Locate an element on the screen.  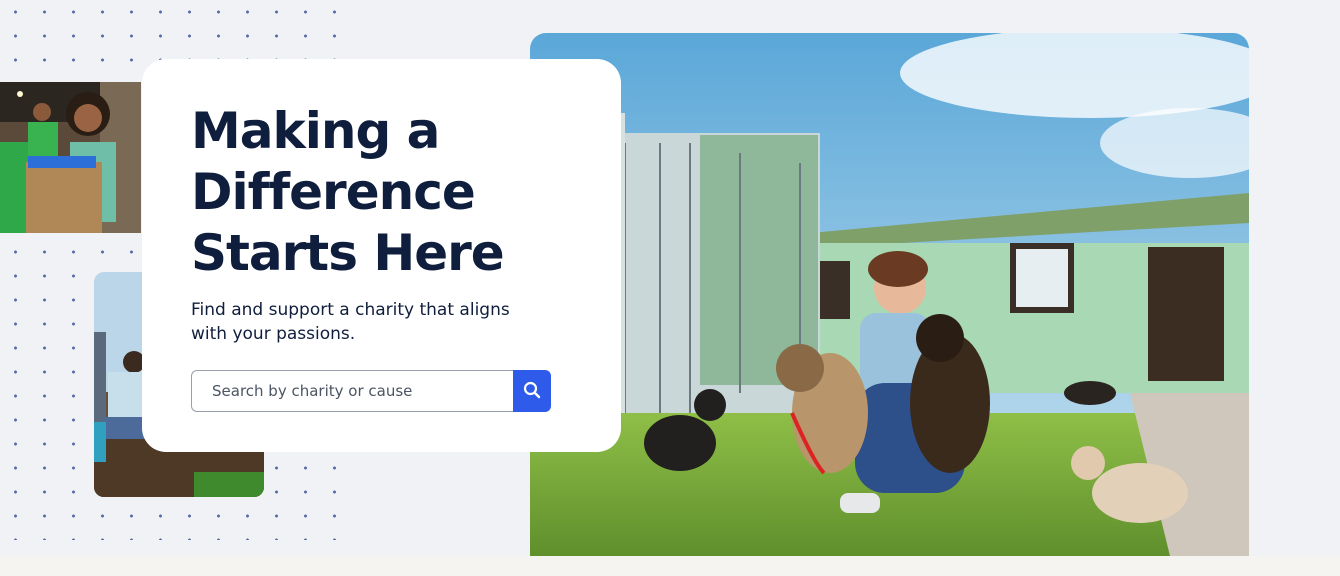
headline-line-3: Starts Here is located at coordinates (348, 253).